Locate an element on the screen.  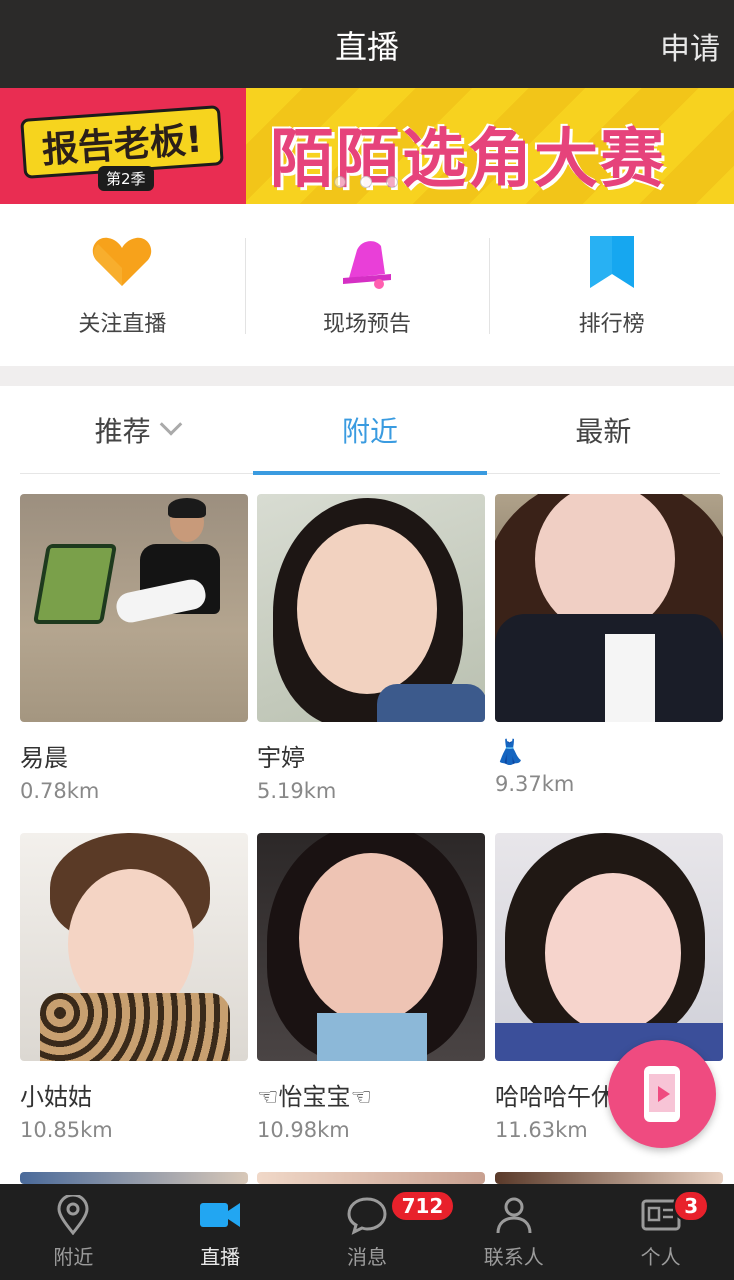
nav-live: 直播 is located at coordinates (220, 1232).